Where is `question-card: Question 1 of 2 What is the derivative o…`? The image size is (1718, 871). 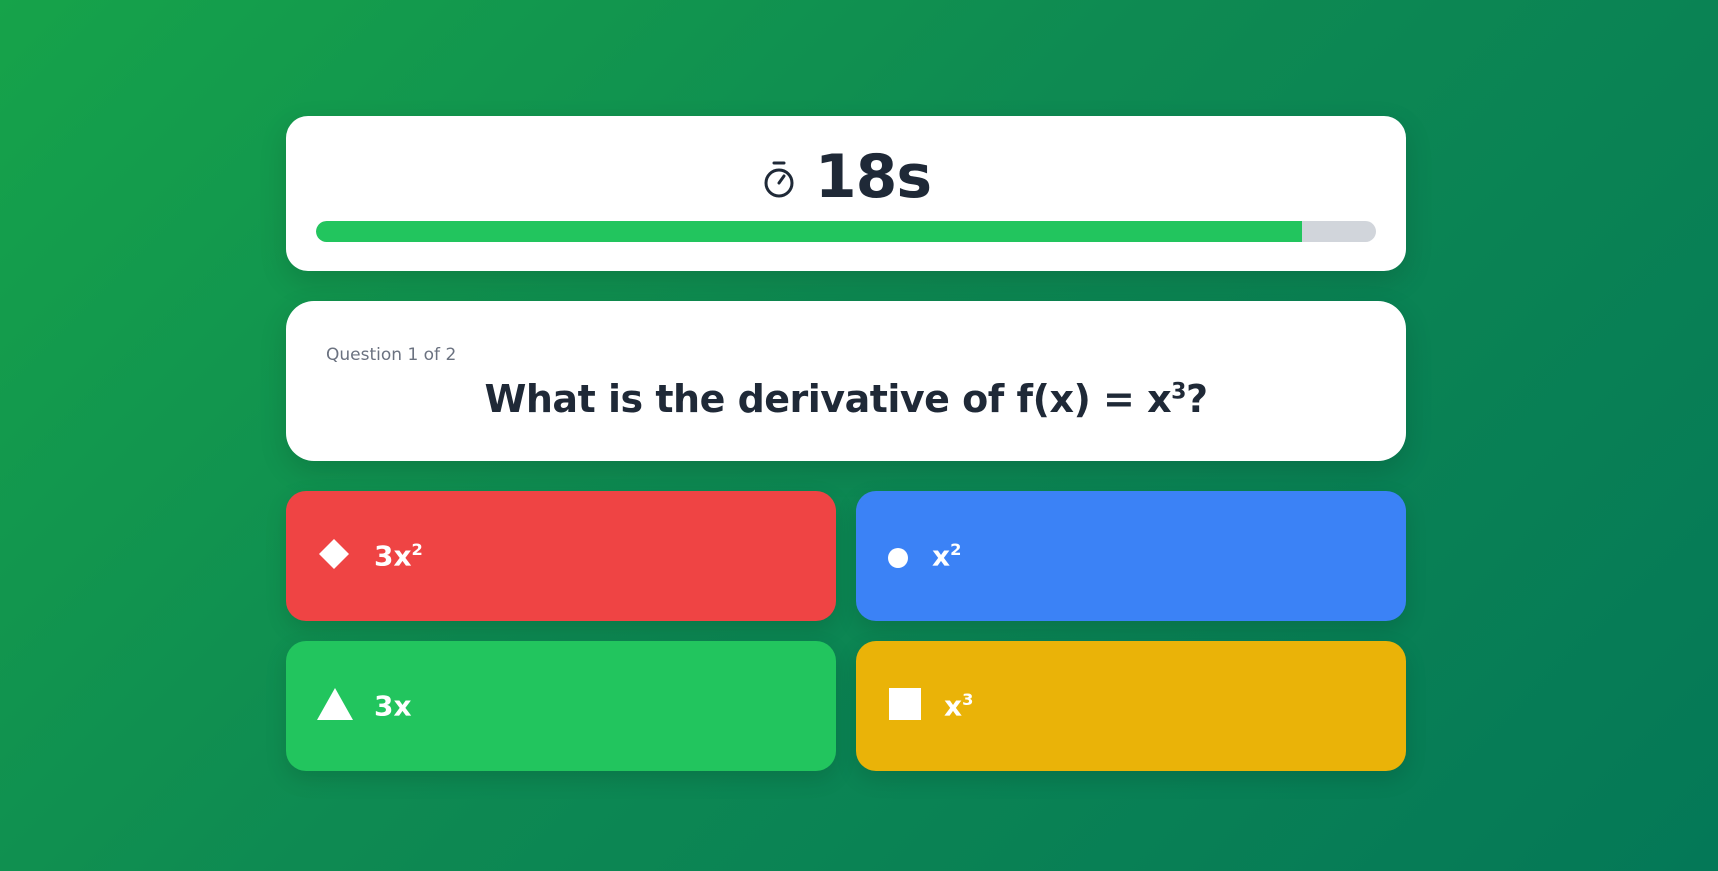
question-card: Question 1 of 2 What is the derivative o… is located at coordinates (846, 381).